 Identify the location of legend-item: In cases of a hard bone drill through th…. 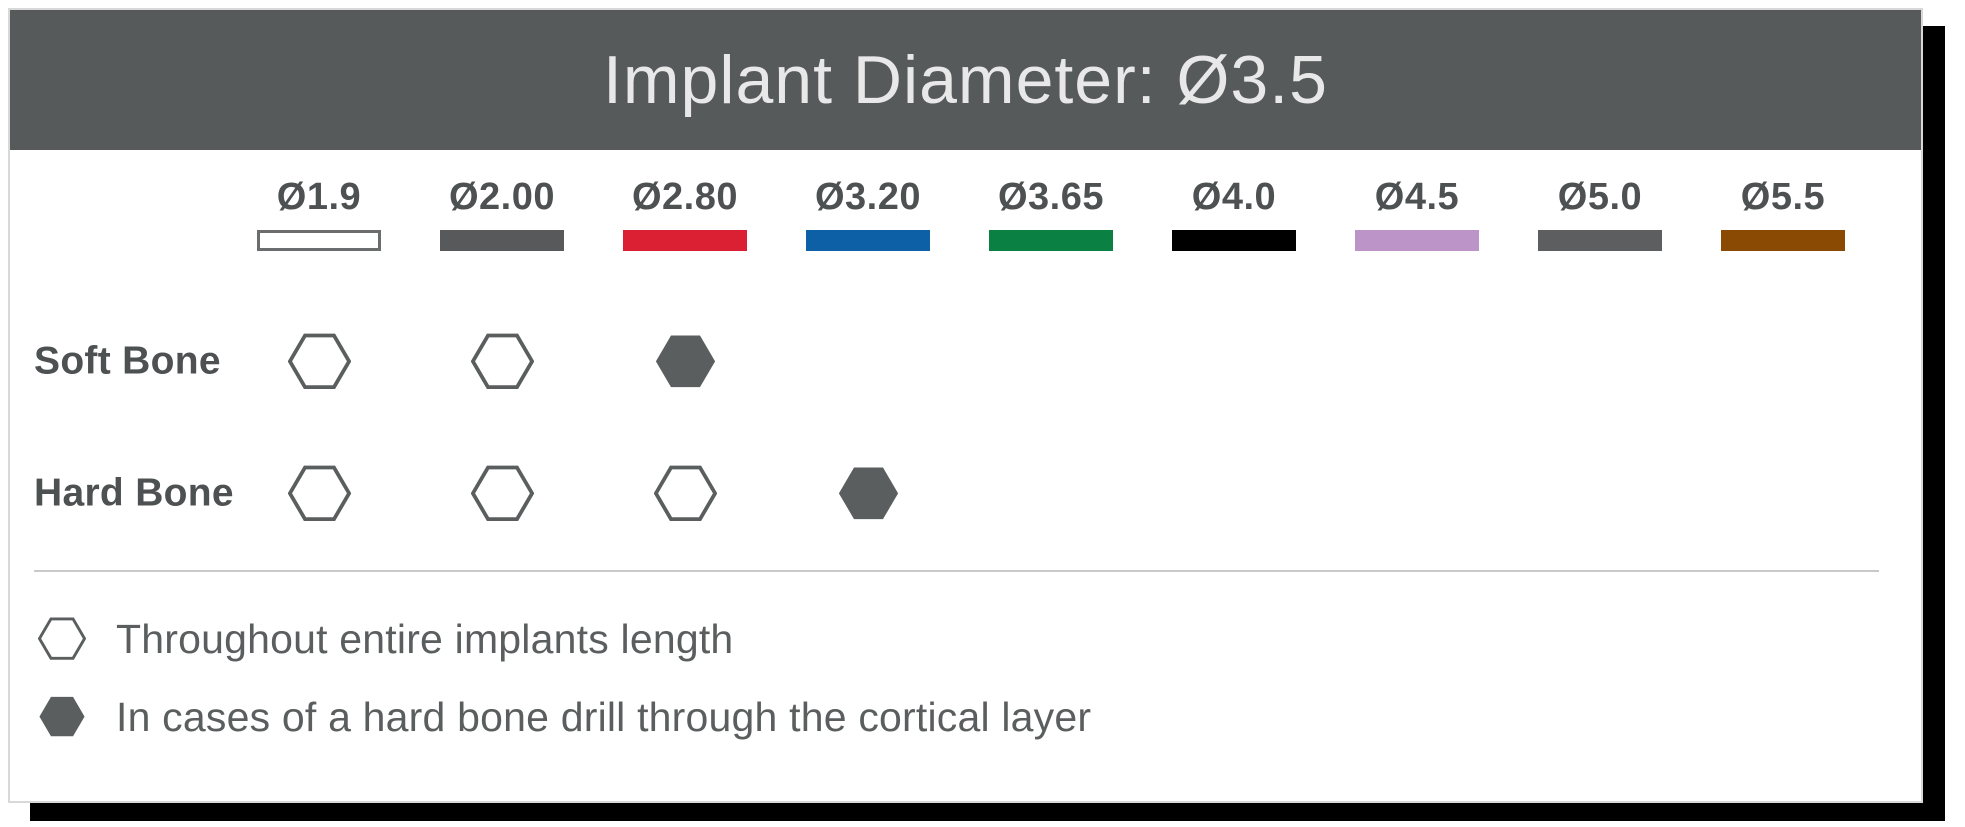
(934, 717).